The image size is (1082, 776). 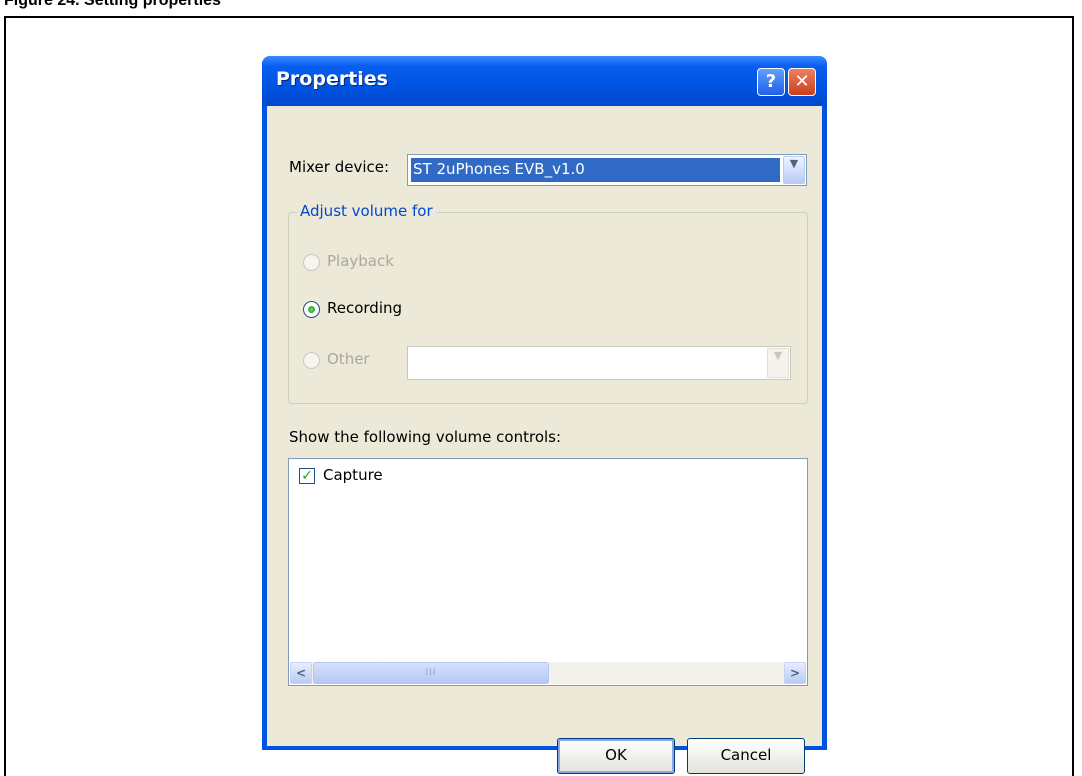 What do you see at coordinates (366, 211) in the screenshot?
I see `adjust-volume-title: Adjust volume for` at bounding box center [366, 211].